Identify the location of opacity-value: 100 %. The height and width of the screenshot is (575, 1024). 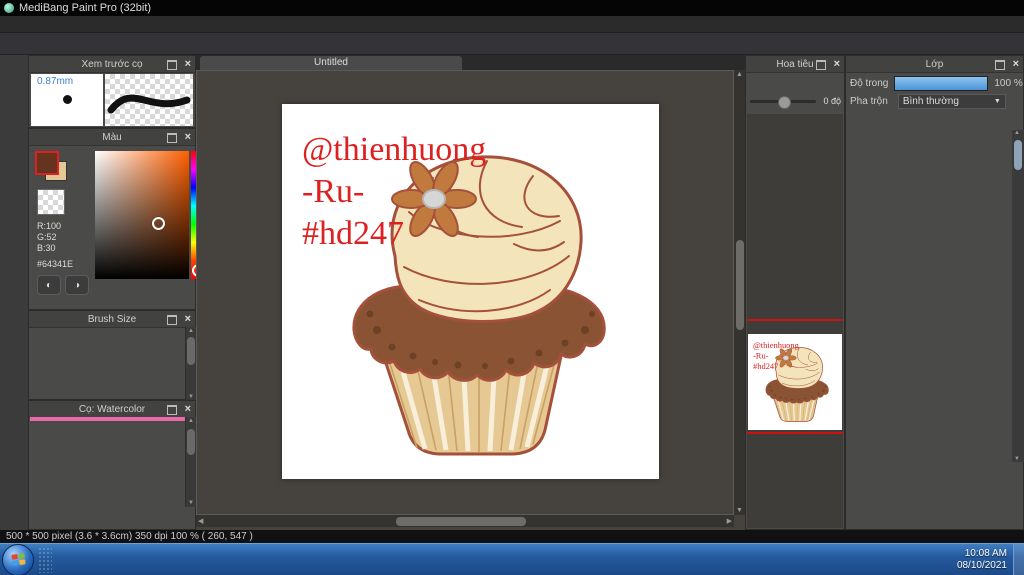
(1008, 83).